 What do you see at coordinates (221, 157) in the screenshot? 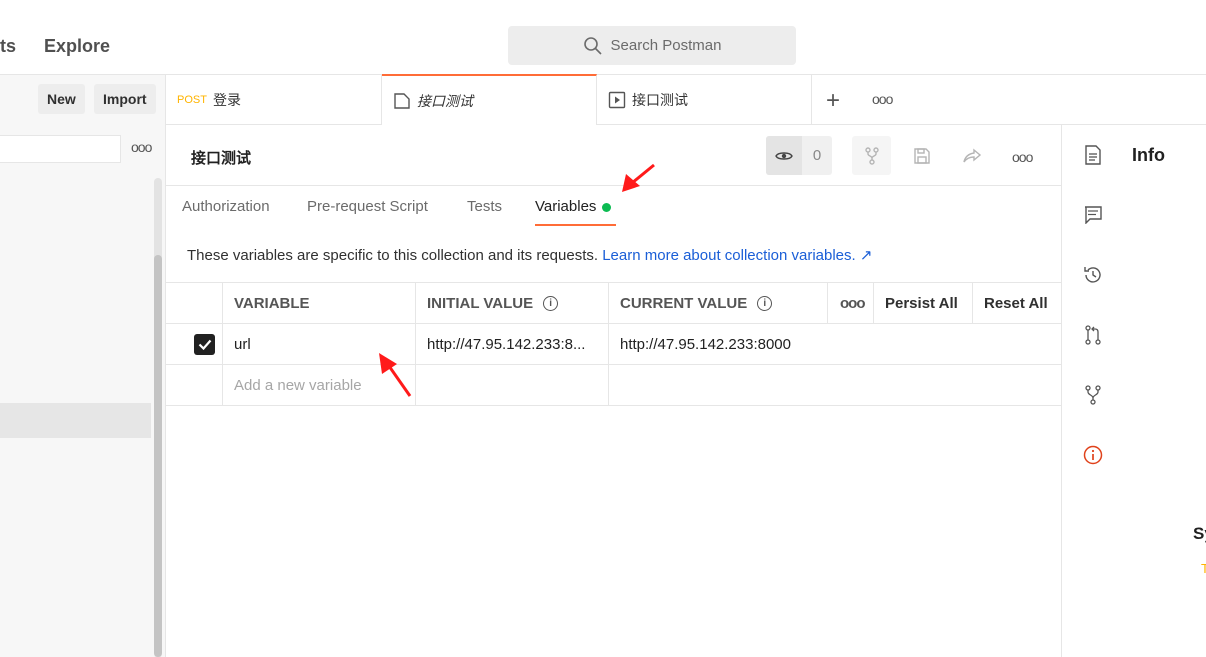
I see `collection-title: 接口测试` at bounding box center [221, 157].